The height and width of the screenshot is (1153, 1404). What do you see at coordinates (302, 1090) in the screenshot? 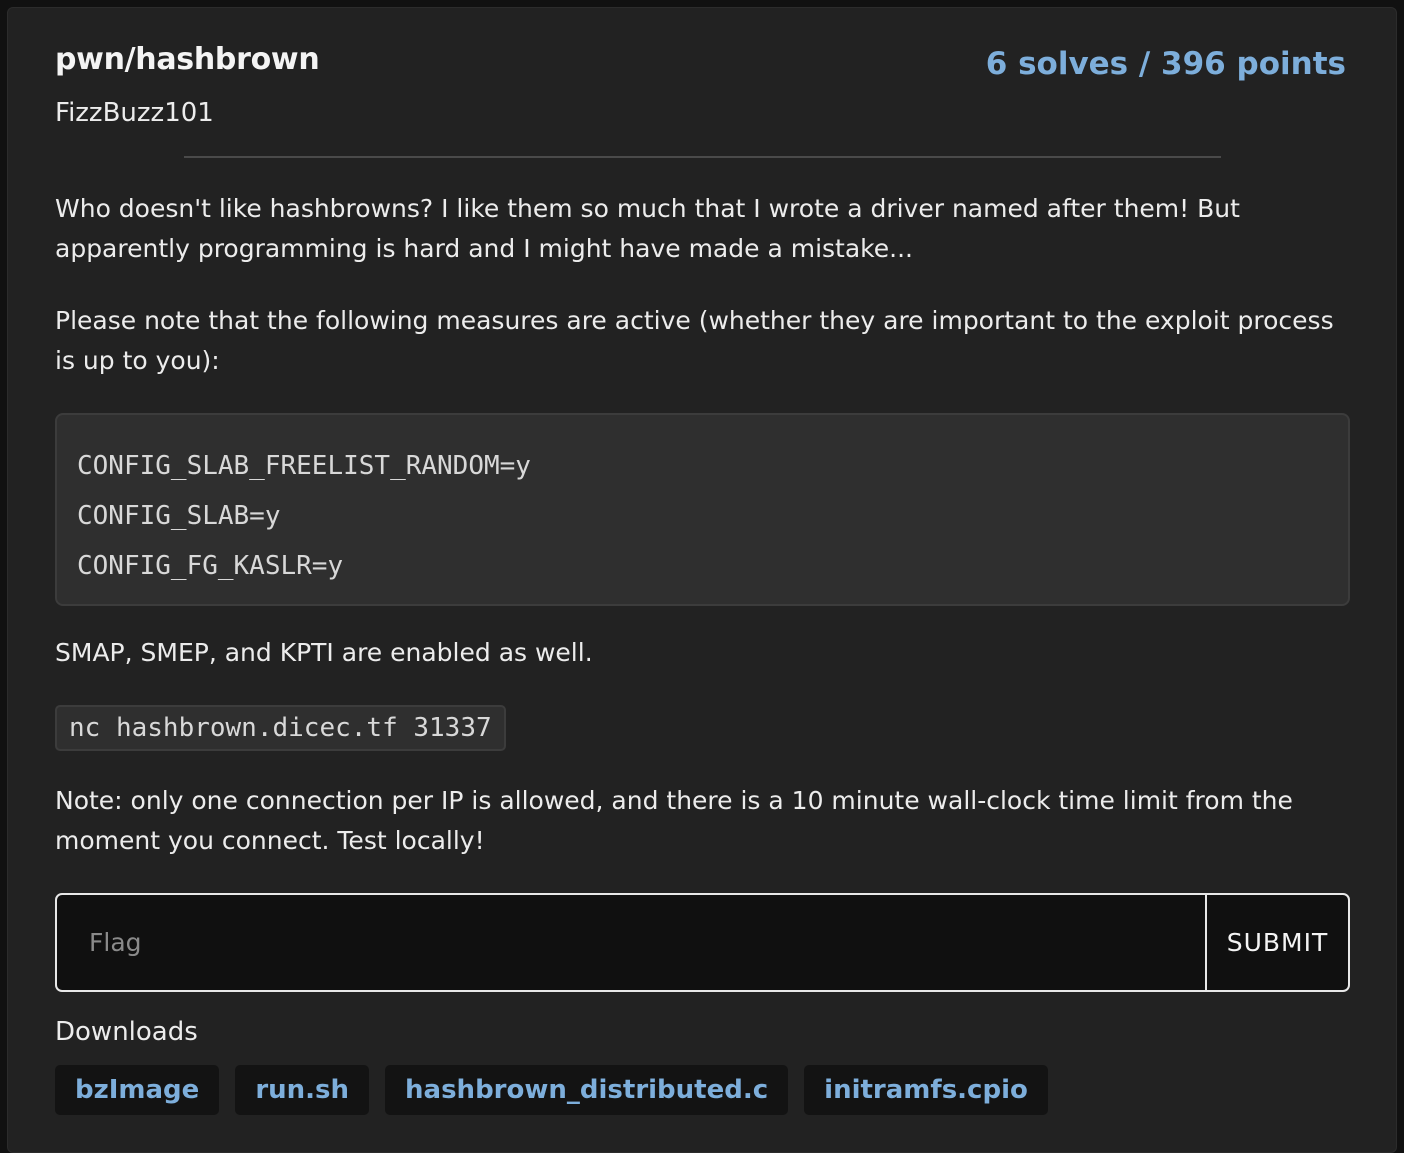
I see `download-run-sh: run.sh` at bounding box center [302, 1090].